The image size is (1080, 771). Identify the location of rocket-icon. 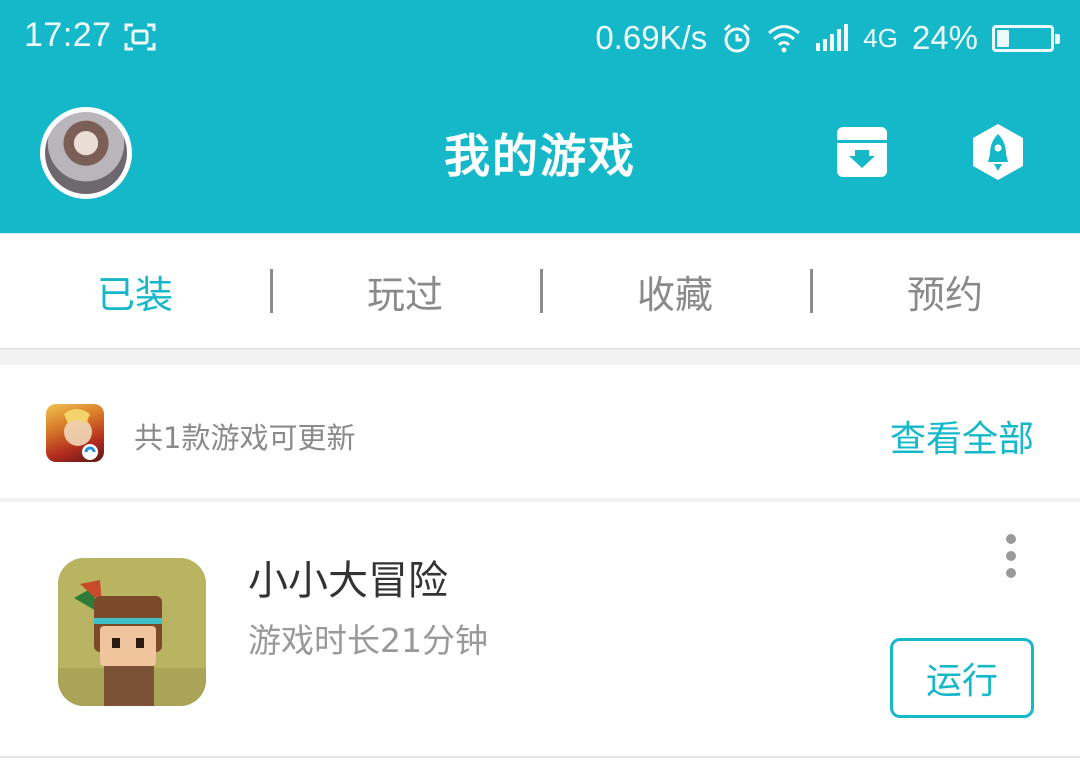
(998, 152).